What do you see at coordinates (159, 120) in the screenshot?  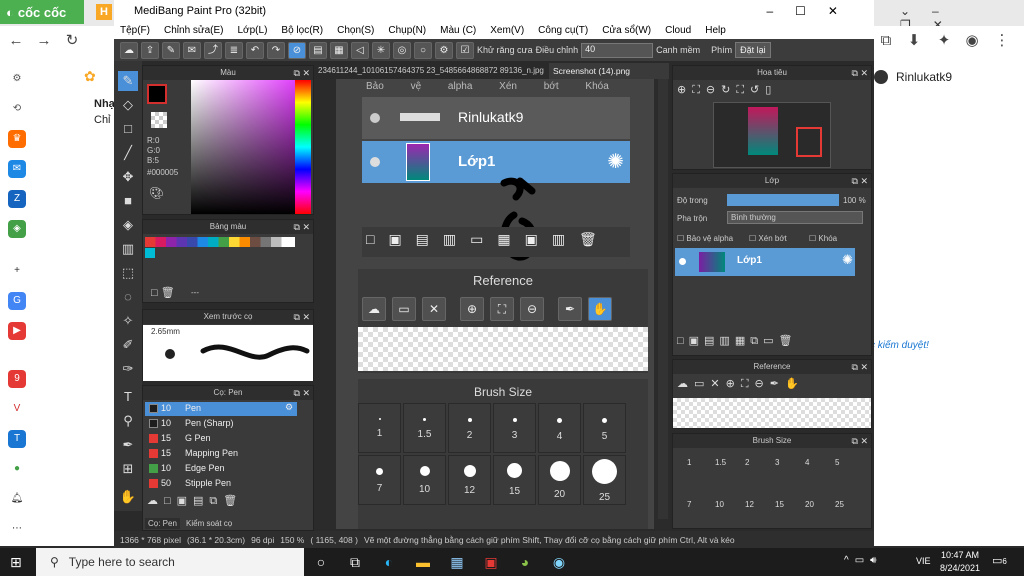 I see `secondary-color-swatch` at bounding box center [159, 120].